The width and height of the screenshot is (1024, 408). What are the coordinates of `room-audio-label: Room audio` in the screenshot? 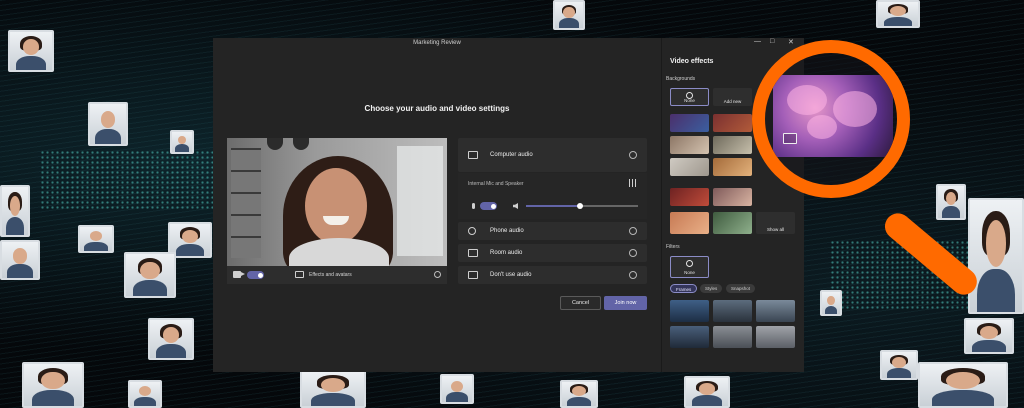 It's located at (506, 253).